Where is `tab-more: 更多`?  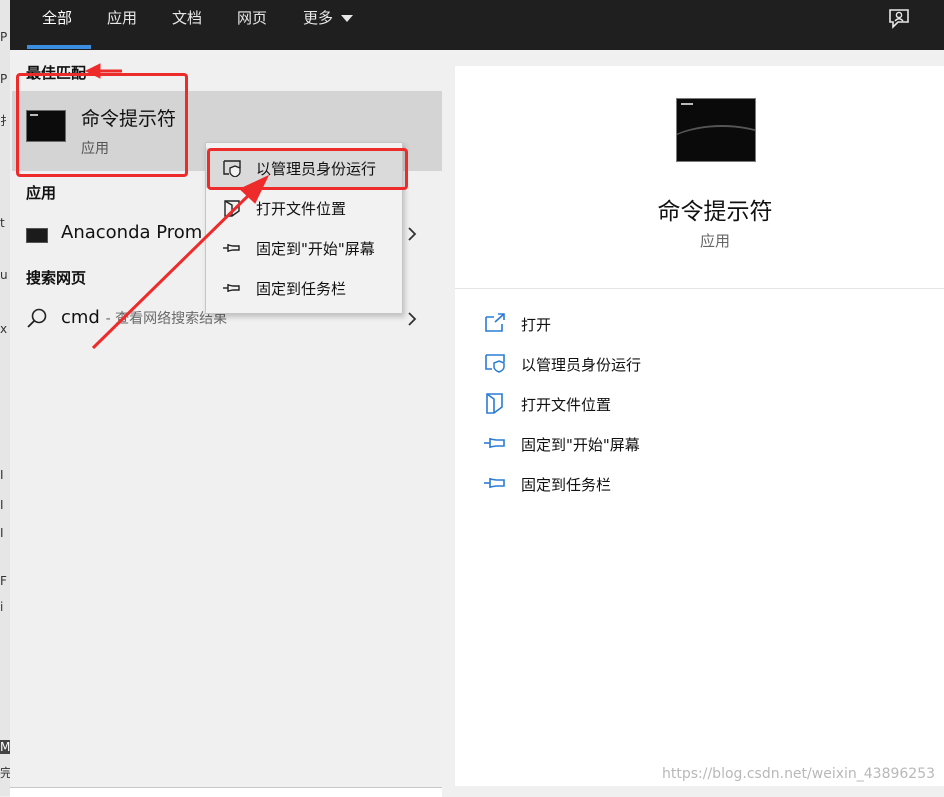 tab-more: 更多 is located at coordinates (328, 18).